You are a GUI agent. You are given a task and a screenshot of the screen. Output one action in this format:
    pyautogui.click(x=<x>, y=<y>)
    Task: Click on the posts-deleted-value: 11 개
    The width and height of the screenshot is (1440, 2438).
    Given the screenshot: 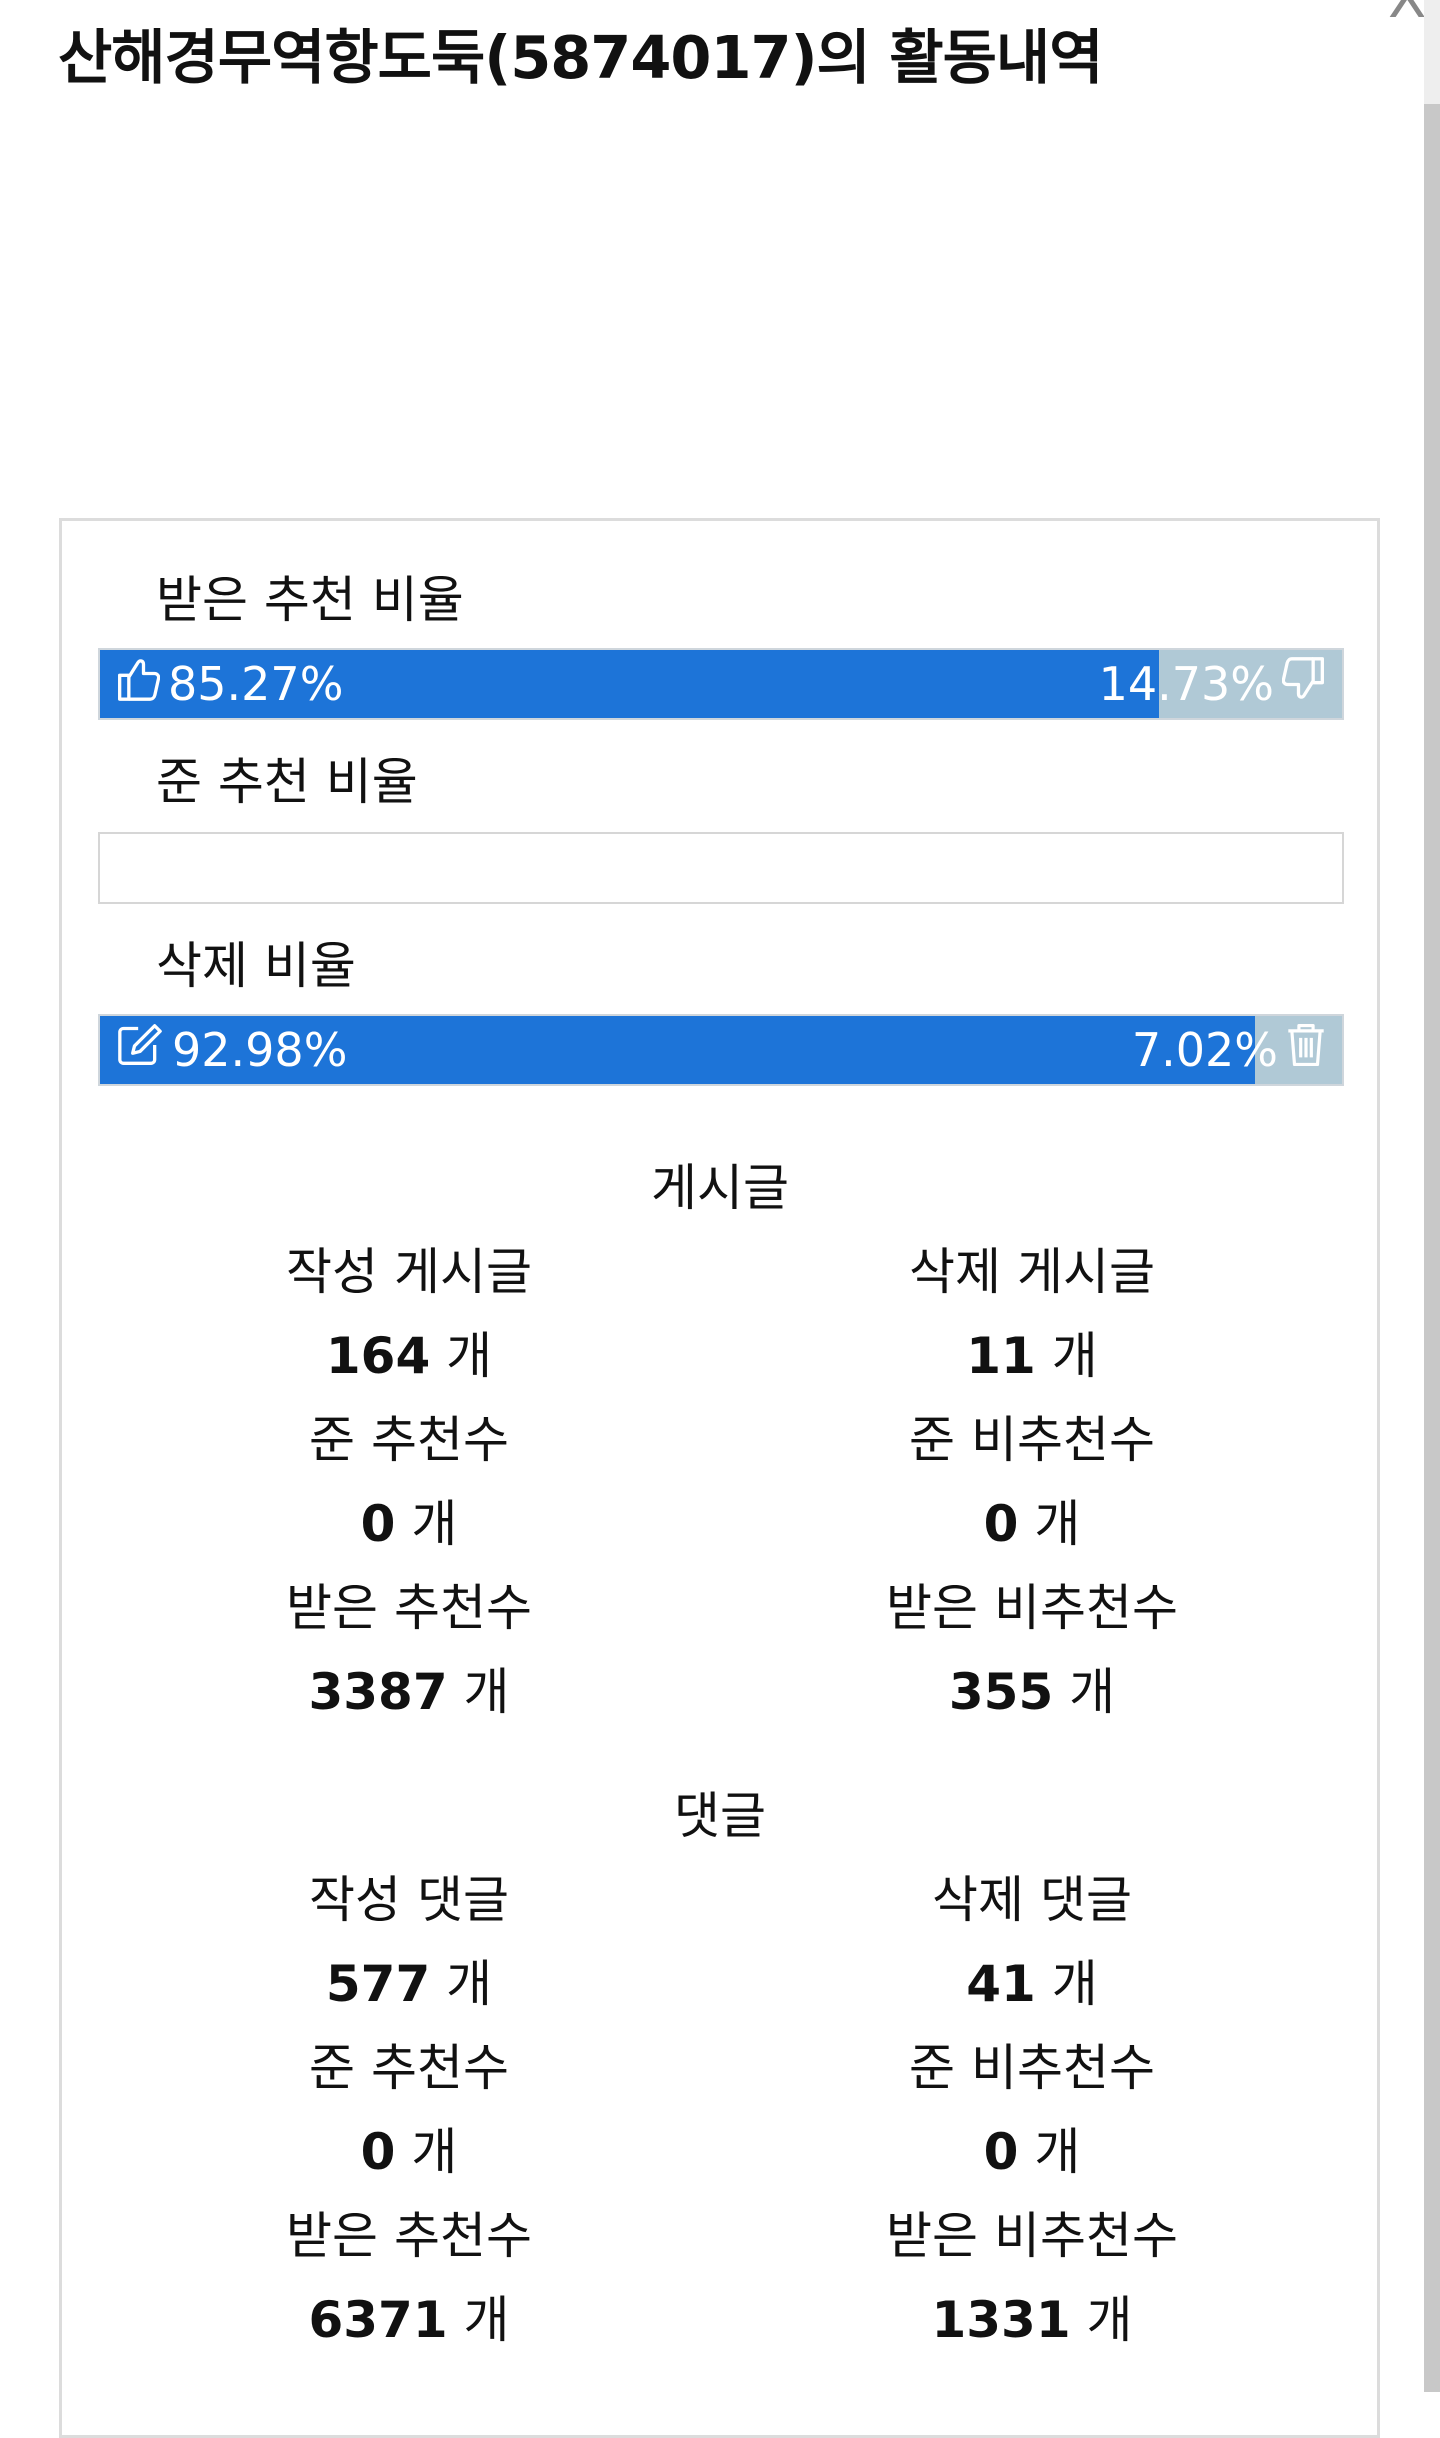 What is the action you would take?
    pyautogui.click(x=1032, y=1356)
    